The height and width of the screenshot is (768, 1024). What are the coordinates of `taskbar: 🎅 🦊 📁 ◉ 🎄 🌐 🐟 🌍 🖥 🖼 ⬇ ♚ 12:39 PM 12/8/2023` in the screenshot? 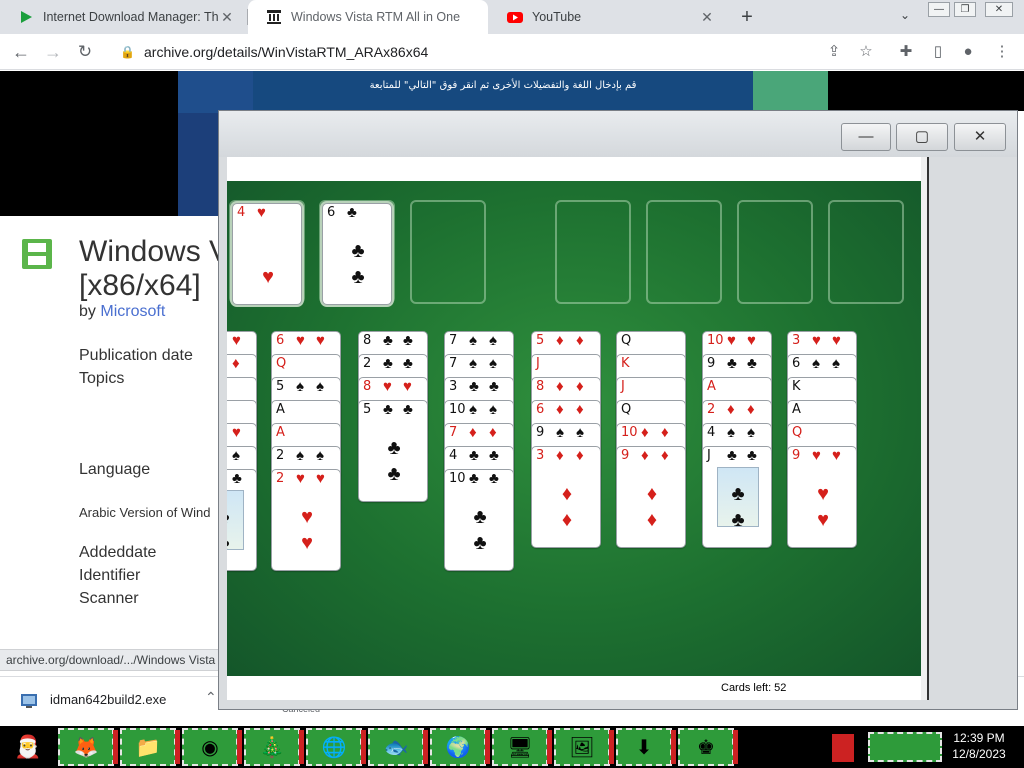 It's located at (512, 747).